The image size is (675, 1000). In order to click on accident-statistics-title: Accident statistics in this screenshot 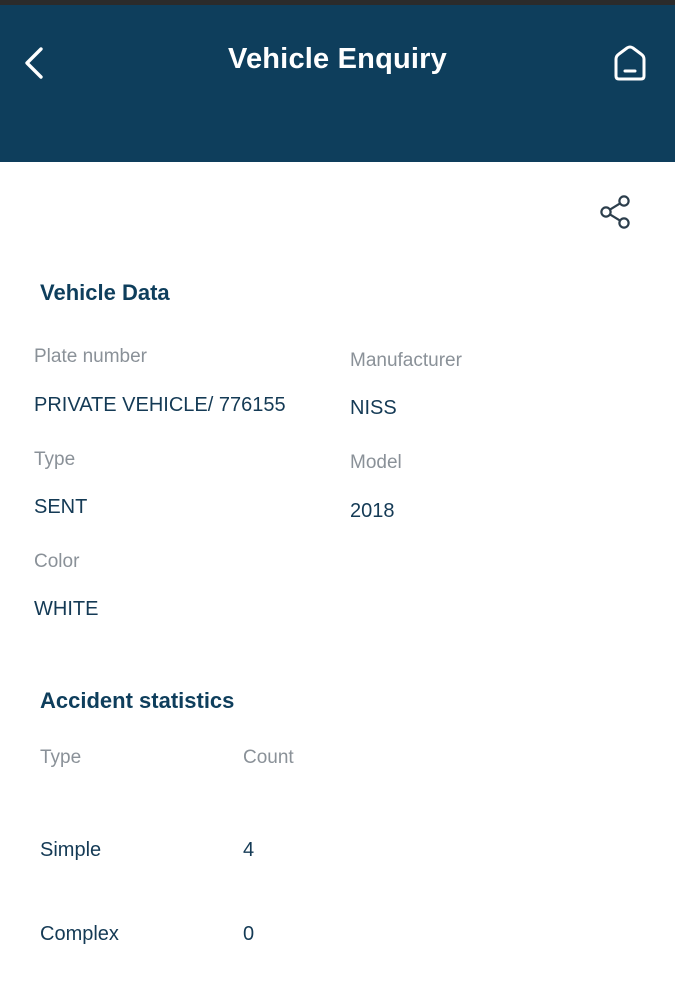, I will do `click(137, 700)`.